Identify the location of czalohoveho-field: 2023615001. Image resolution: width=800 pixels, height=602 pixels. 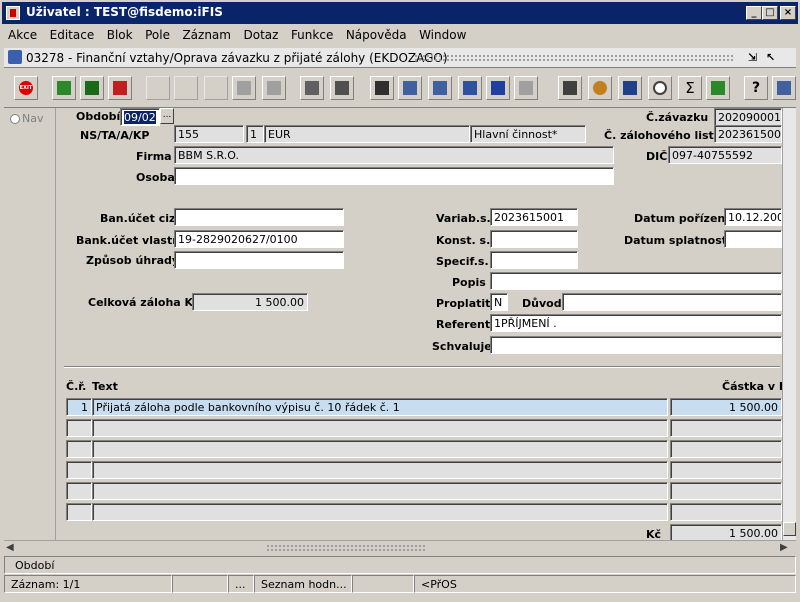
(748, 134).